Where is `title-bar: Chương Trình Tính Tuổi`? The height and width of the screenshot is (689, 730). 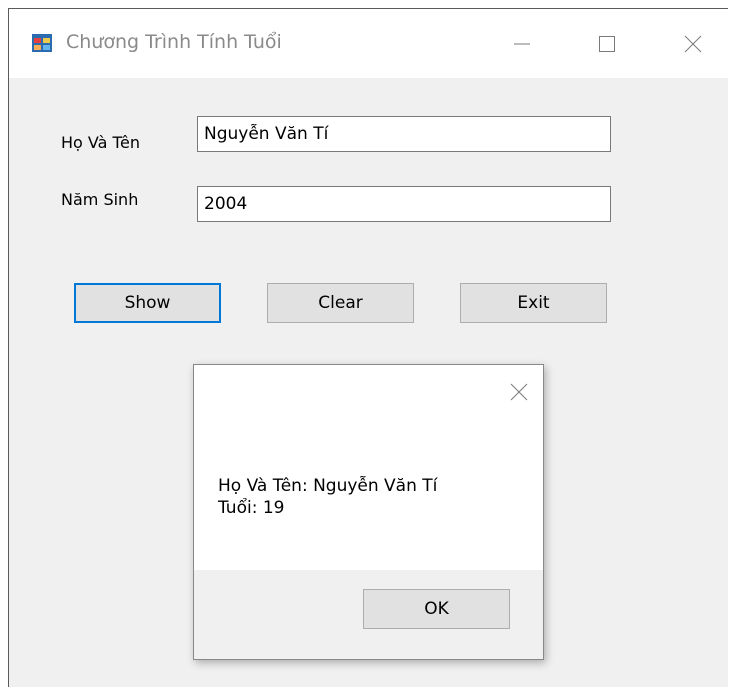
title-bar: Chương Trình Tính Tuổi is located at coordinates (368, 43).